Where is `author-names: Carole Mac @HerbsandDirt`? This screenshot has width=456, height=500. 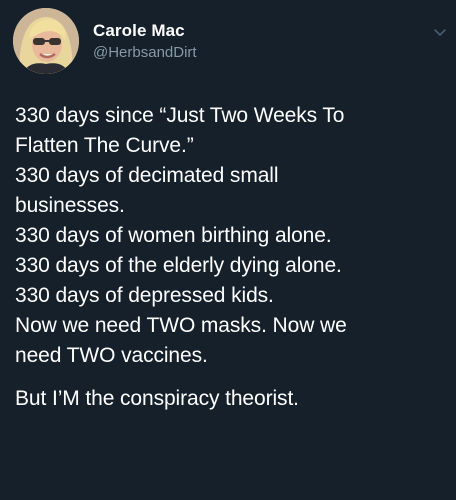
author-names: Carole Mac @HerbsandDirt is located at coordinates (145, 41).